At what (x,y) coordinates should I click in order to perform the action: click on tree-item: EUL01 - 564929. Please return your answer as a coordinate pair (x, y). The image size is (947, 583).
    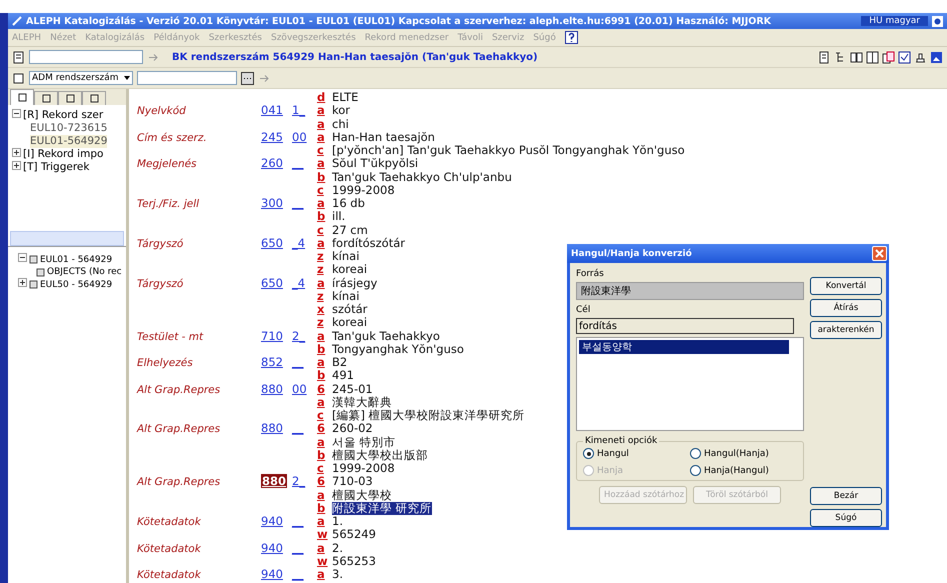
    Looking at the image, I should click on (76, 260).